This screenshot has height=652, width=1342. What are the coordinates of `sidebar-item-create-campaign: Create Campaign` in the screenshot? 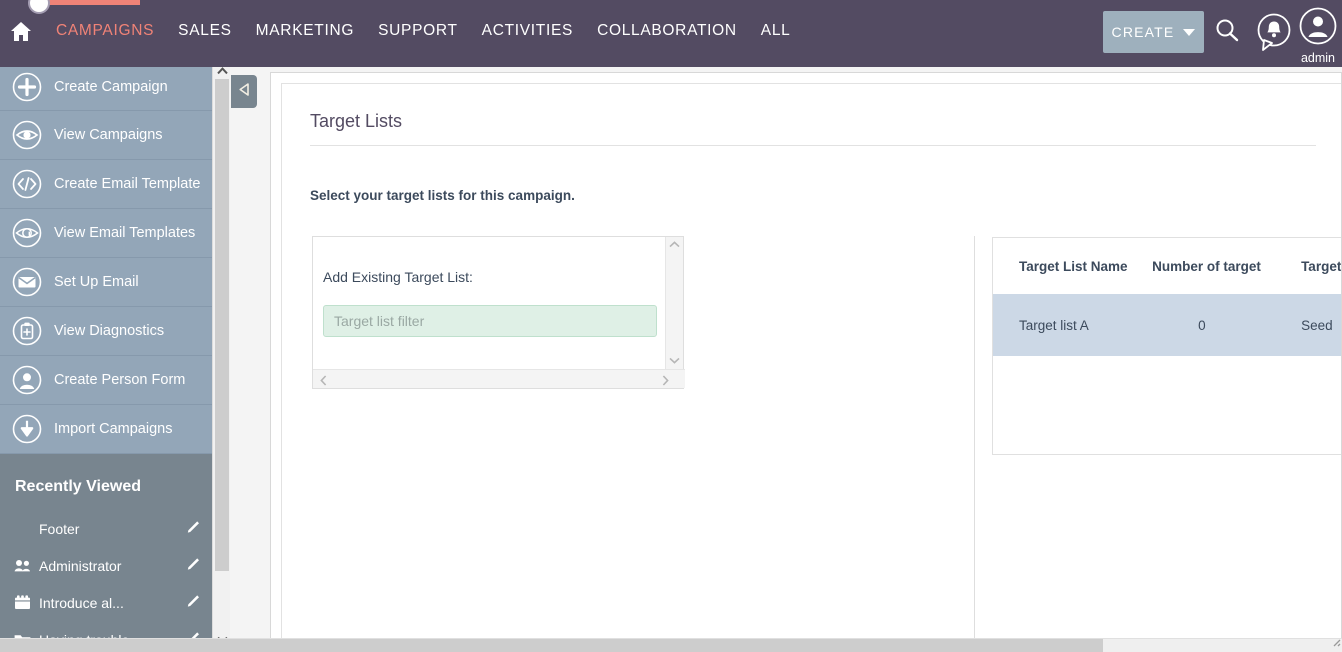 It's located at (106, 86).